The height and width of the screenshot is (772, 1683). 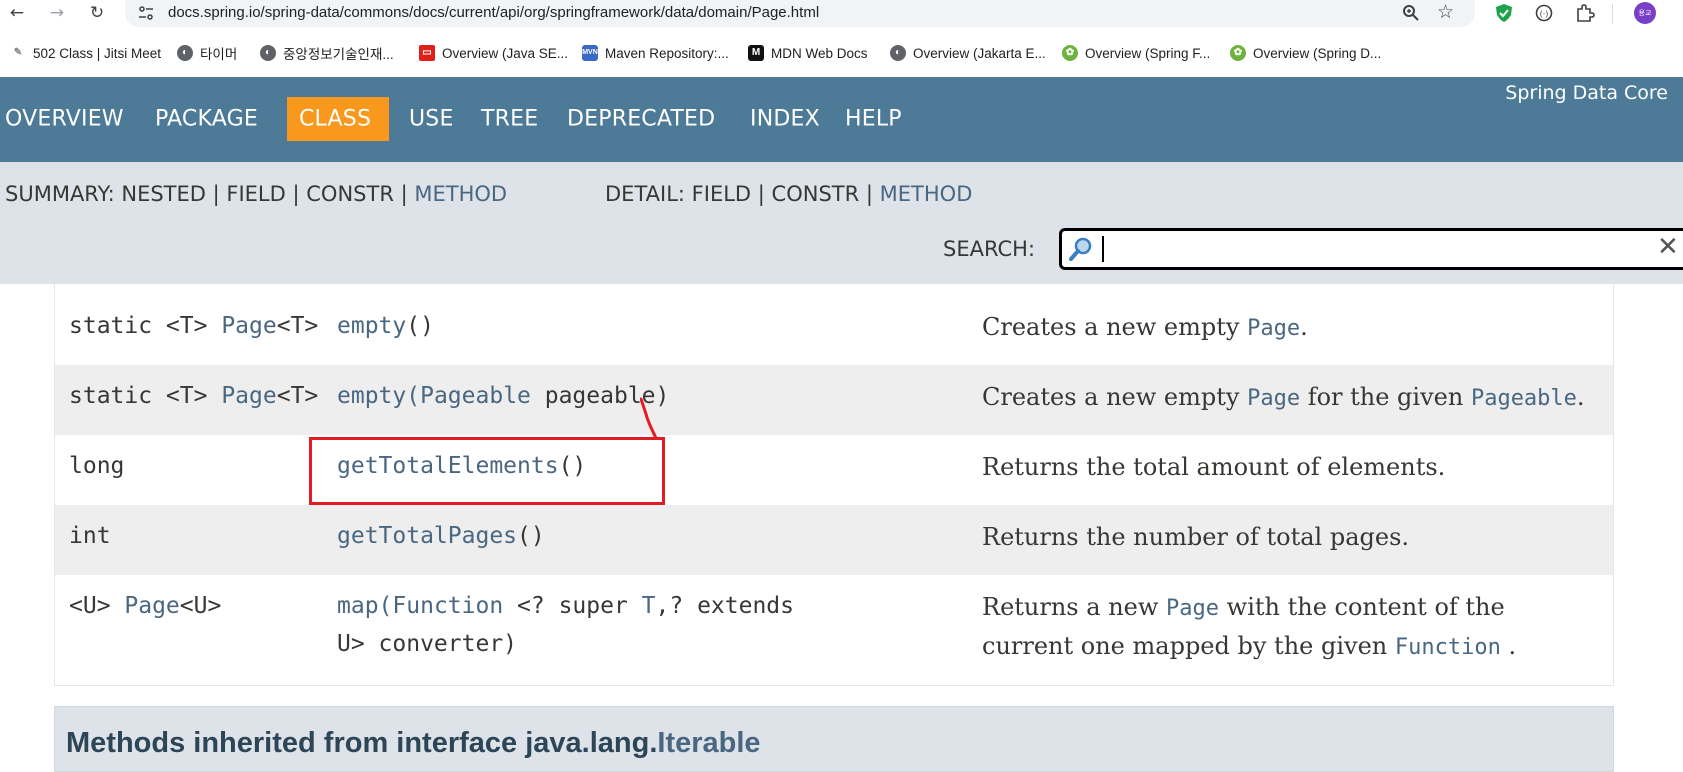 I want to click on nav-tree: TREE, so click(x=509, y=119).